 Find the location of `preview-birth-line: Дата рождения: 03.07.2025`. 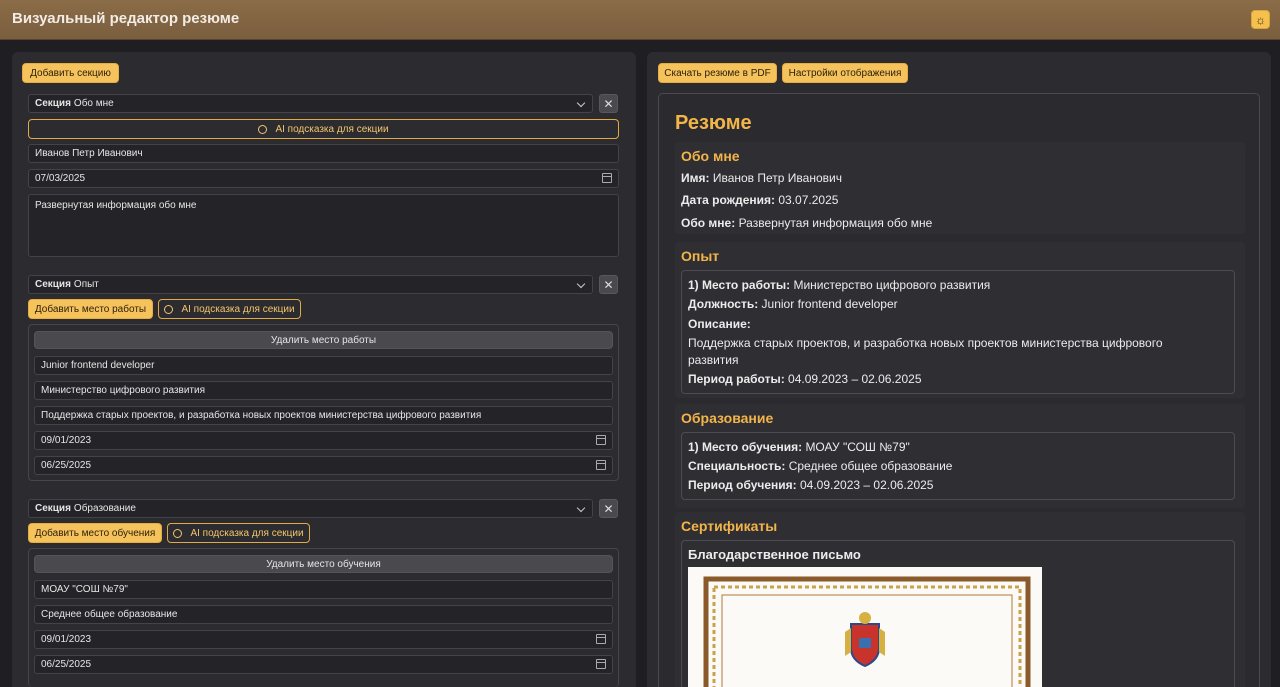

preview-birth-line: Дата рождения: 03.07.2025 is located at coordinates (760, 200).